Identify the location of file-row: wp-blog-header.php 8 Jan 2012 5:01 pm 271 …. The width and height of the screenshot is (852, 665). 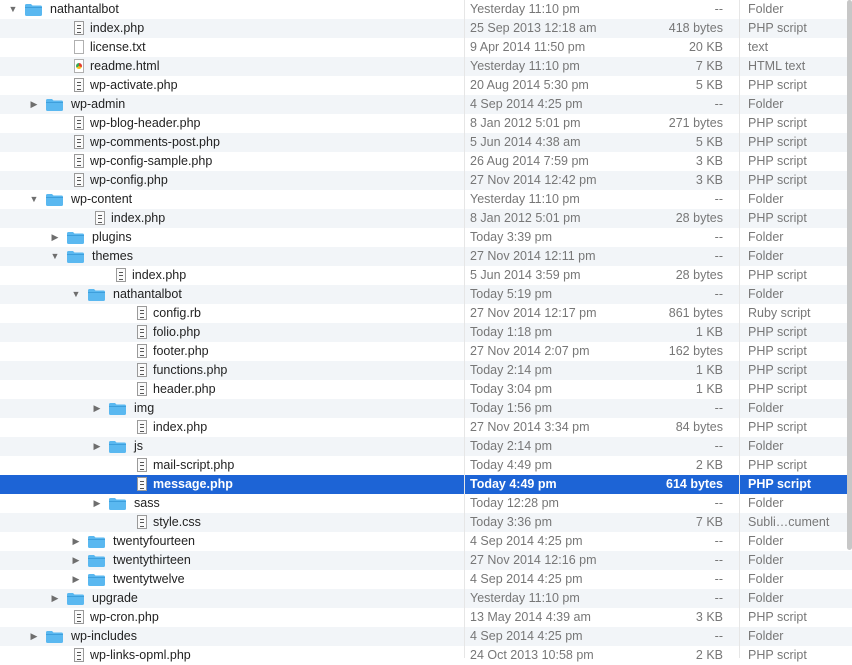
(426, 123).